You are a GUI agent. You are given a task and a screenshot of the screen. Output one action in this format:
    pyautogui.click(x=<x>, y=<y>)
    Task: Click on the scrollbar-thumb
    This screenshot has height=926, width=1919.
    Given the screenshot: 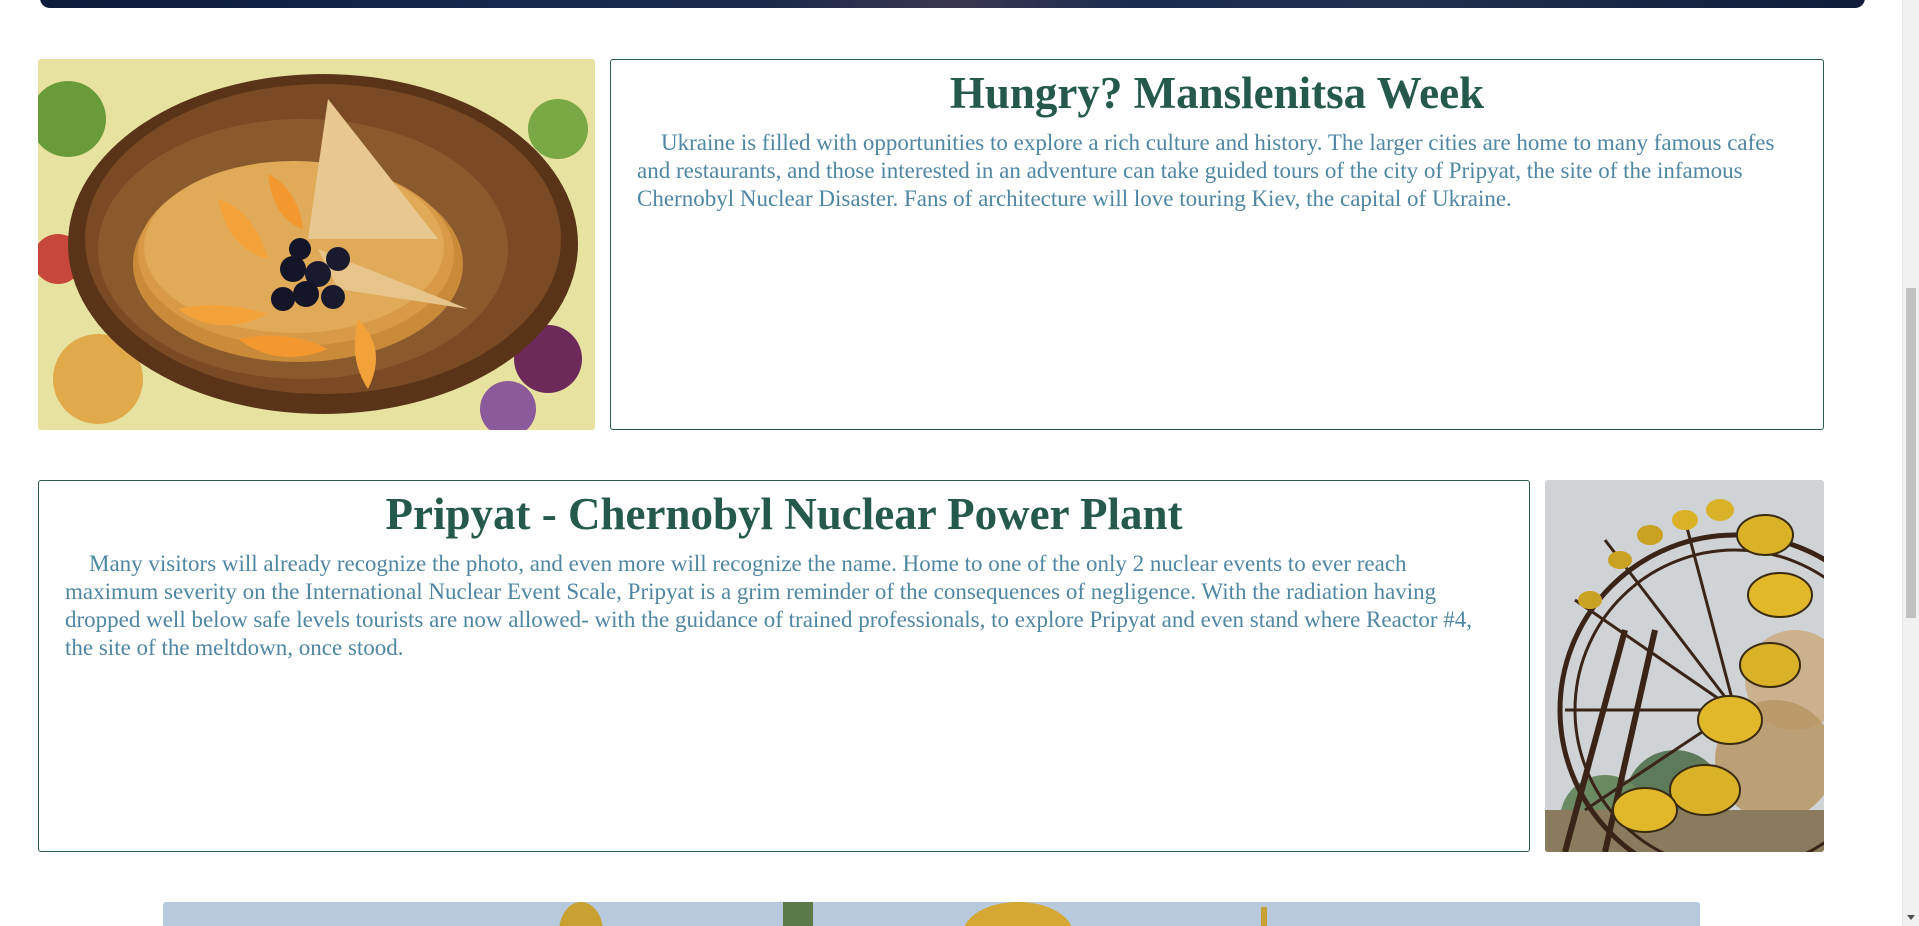 What is the action you would take?
    pyautogui.click(x=1911, y=453)
    